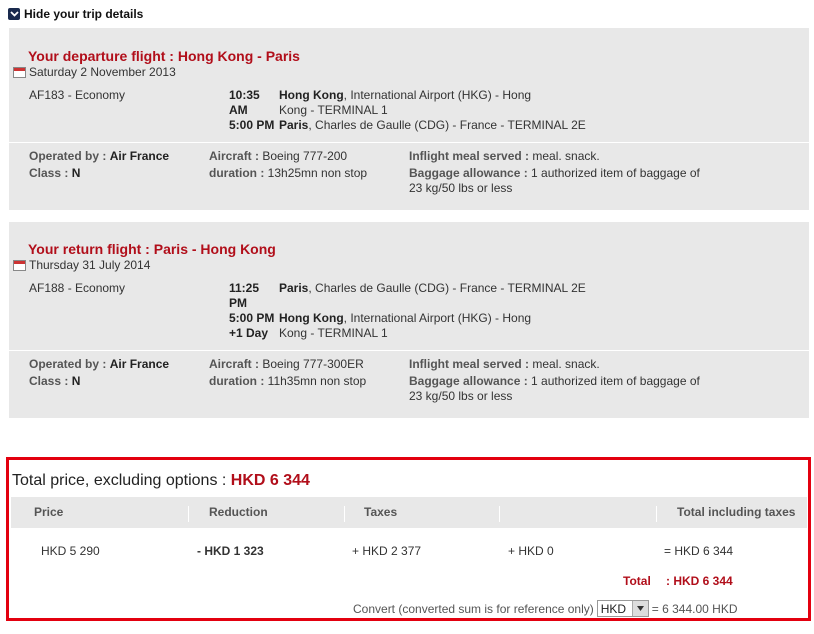  What do you see at coordinates (252, 318) in the screenshot?
I see `return-arr-time: 5:00 PM` at bounding box center [252, 318].